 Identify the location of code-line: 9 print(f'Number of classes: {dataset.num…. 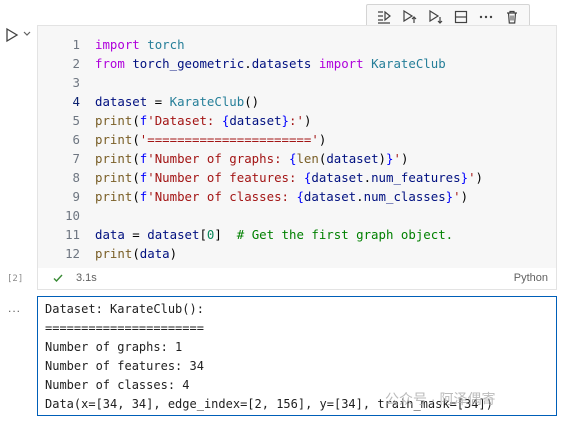
(297, 196).